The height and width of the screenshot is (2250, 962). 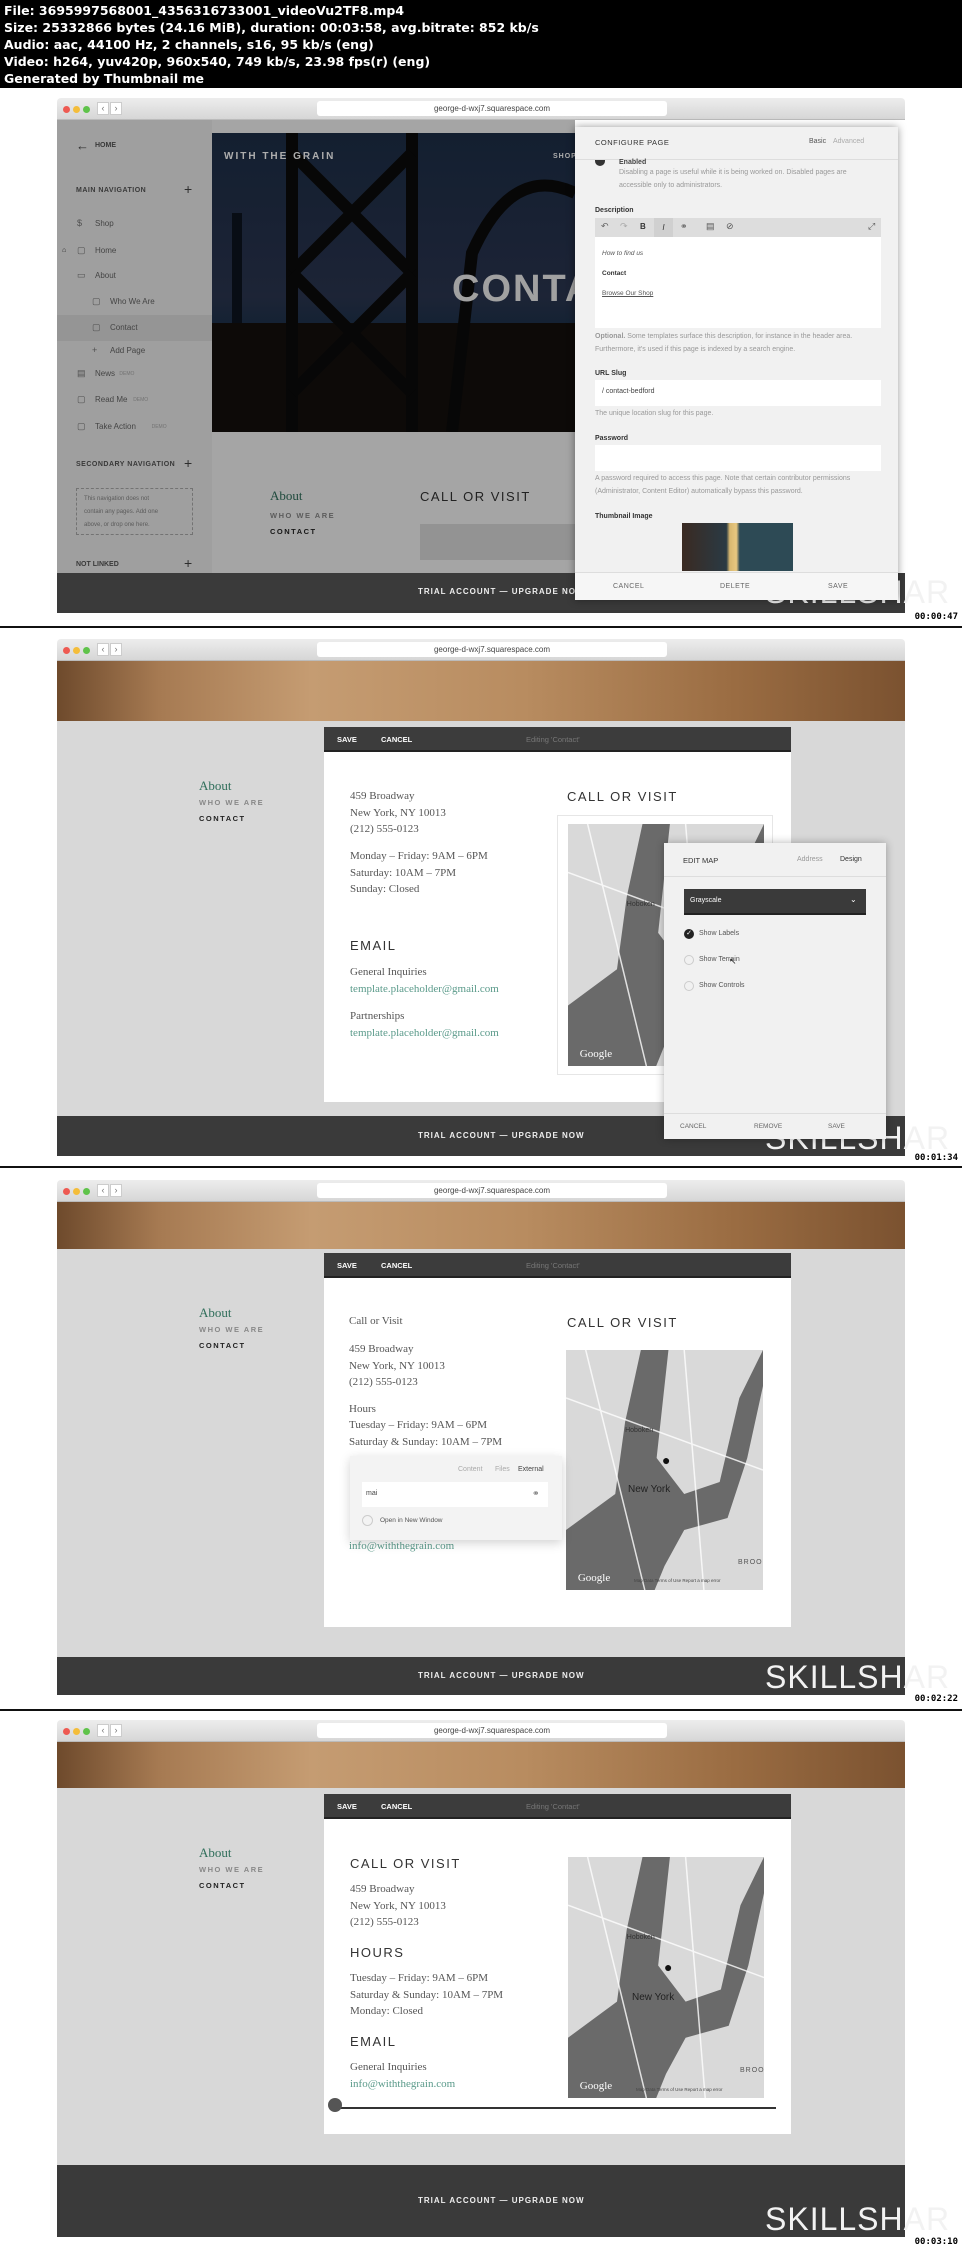 What do you see at coordinates (622, 796) in the screenshot?
I see `section-heading: CALL OR VISIT` at bounding box center [622, 796].